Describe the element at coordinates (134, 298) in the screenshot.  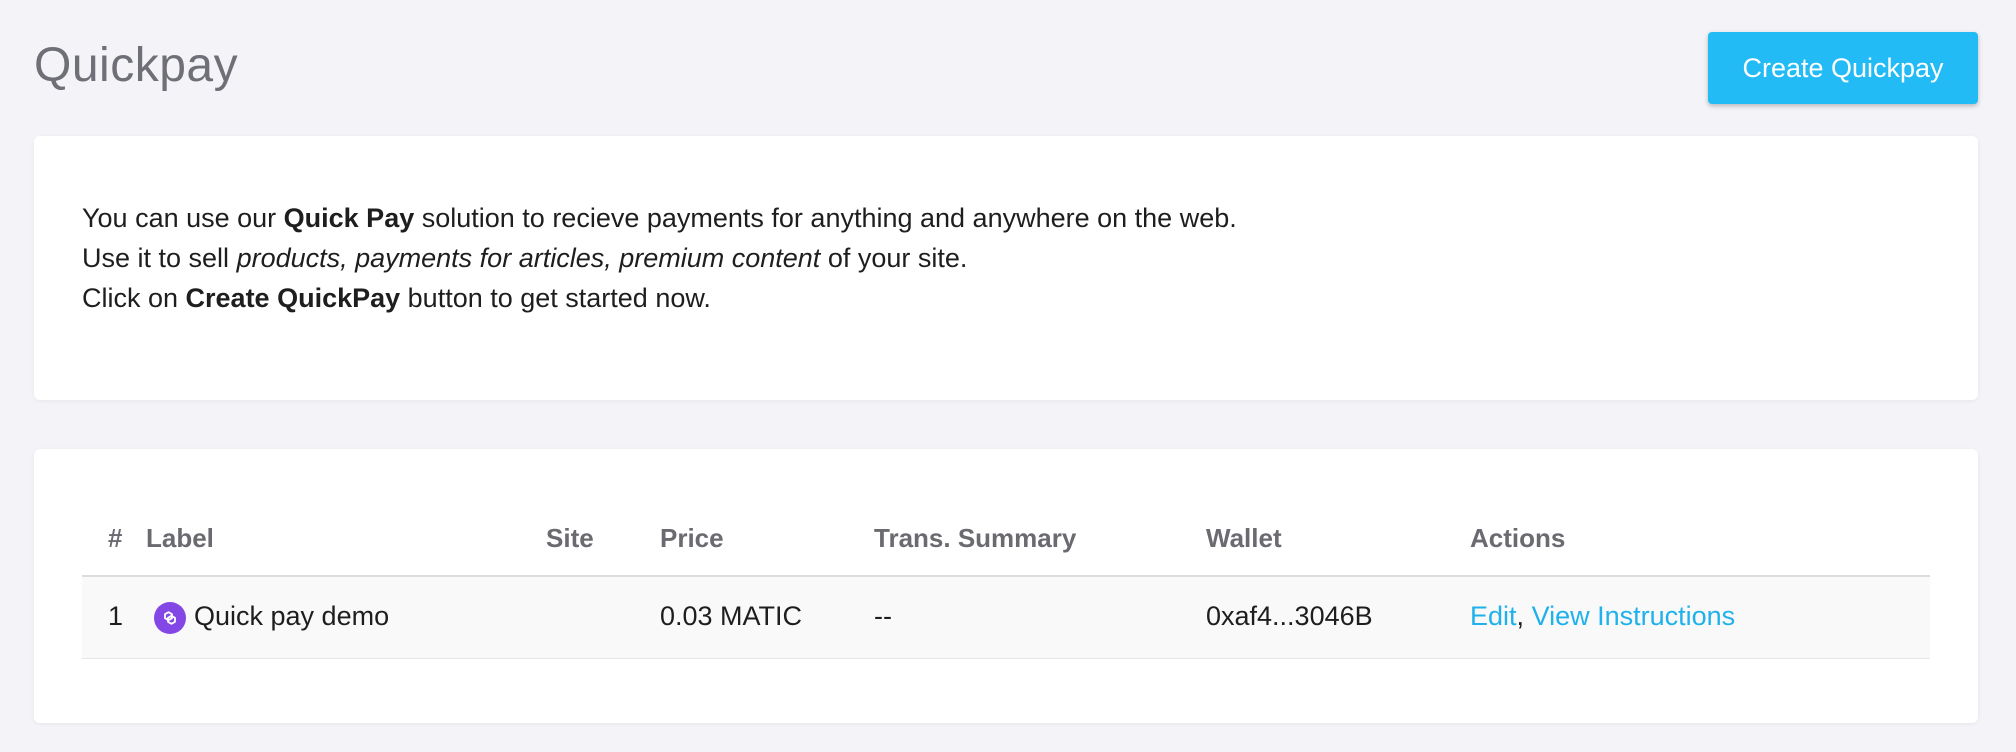
I see `info-text-segment: Click on` at that location.